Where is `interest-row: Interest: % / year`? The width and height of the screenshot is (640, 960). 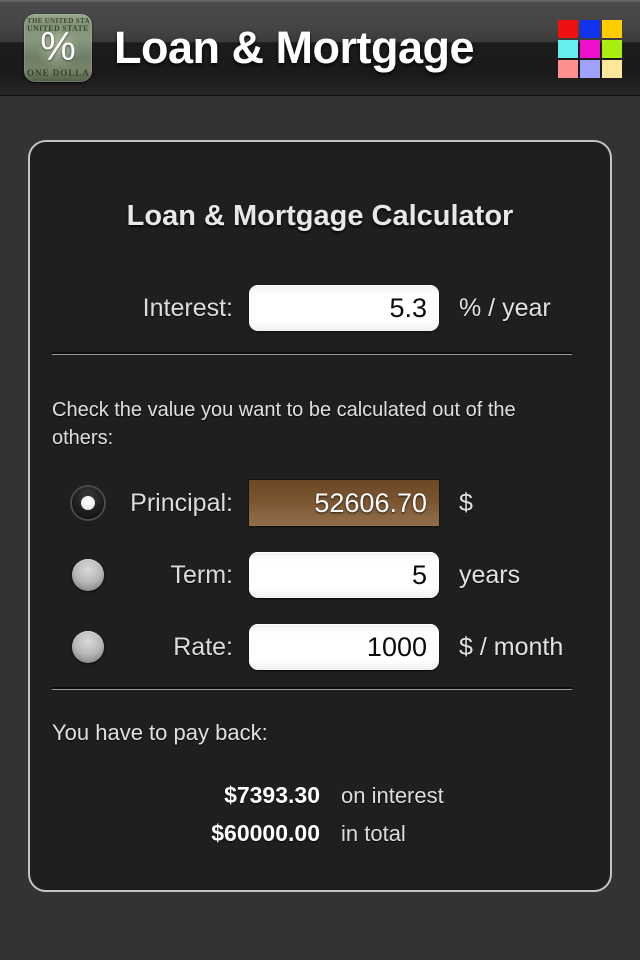
interest-row: Interest: % / year is located at coordinates (320, 308).